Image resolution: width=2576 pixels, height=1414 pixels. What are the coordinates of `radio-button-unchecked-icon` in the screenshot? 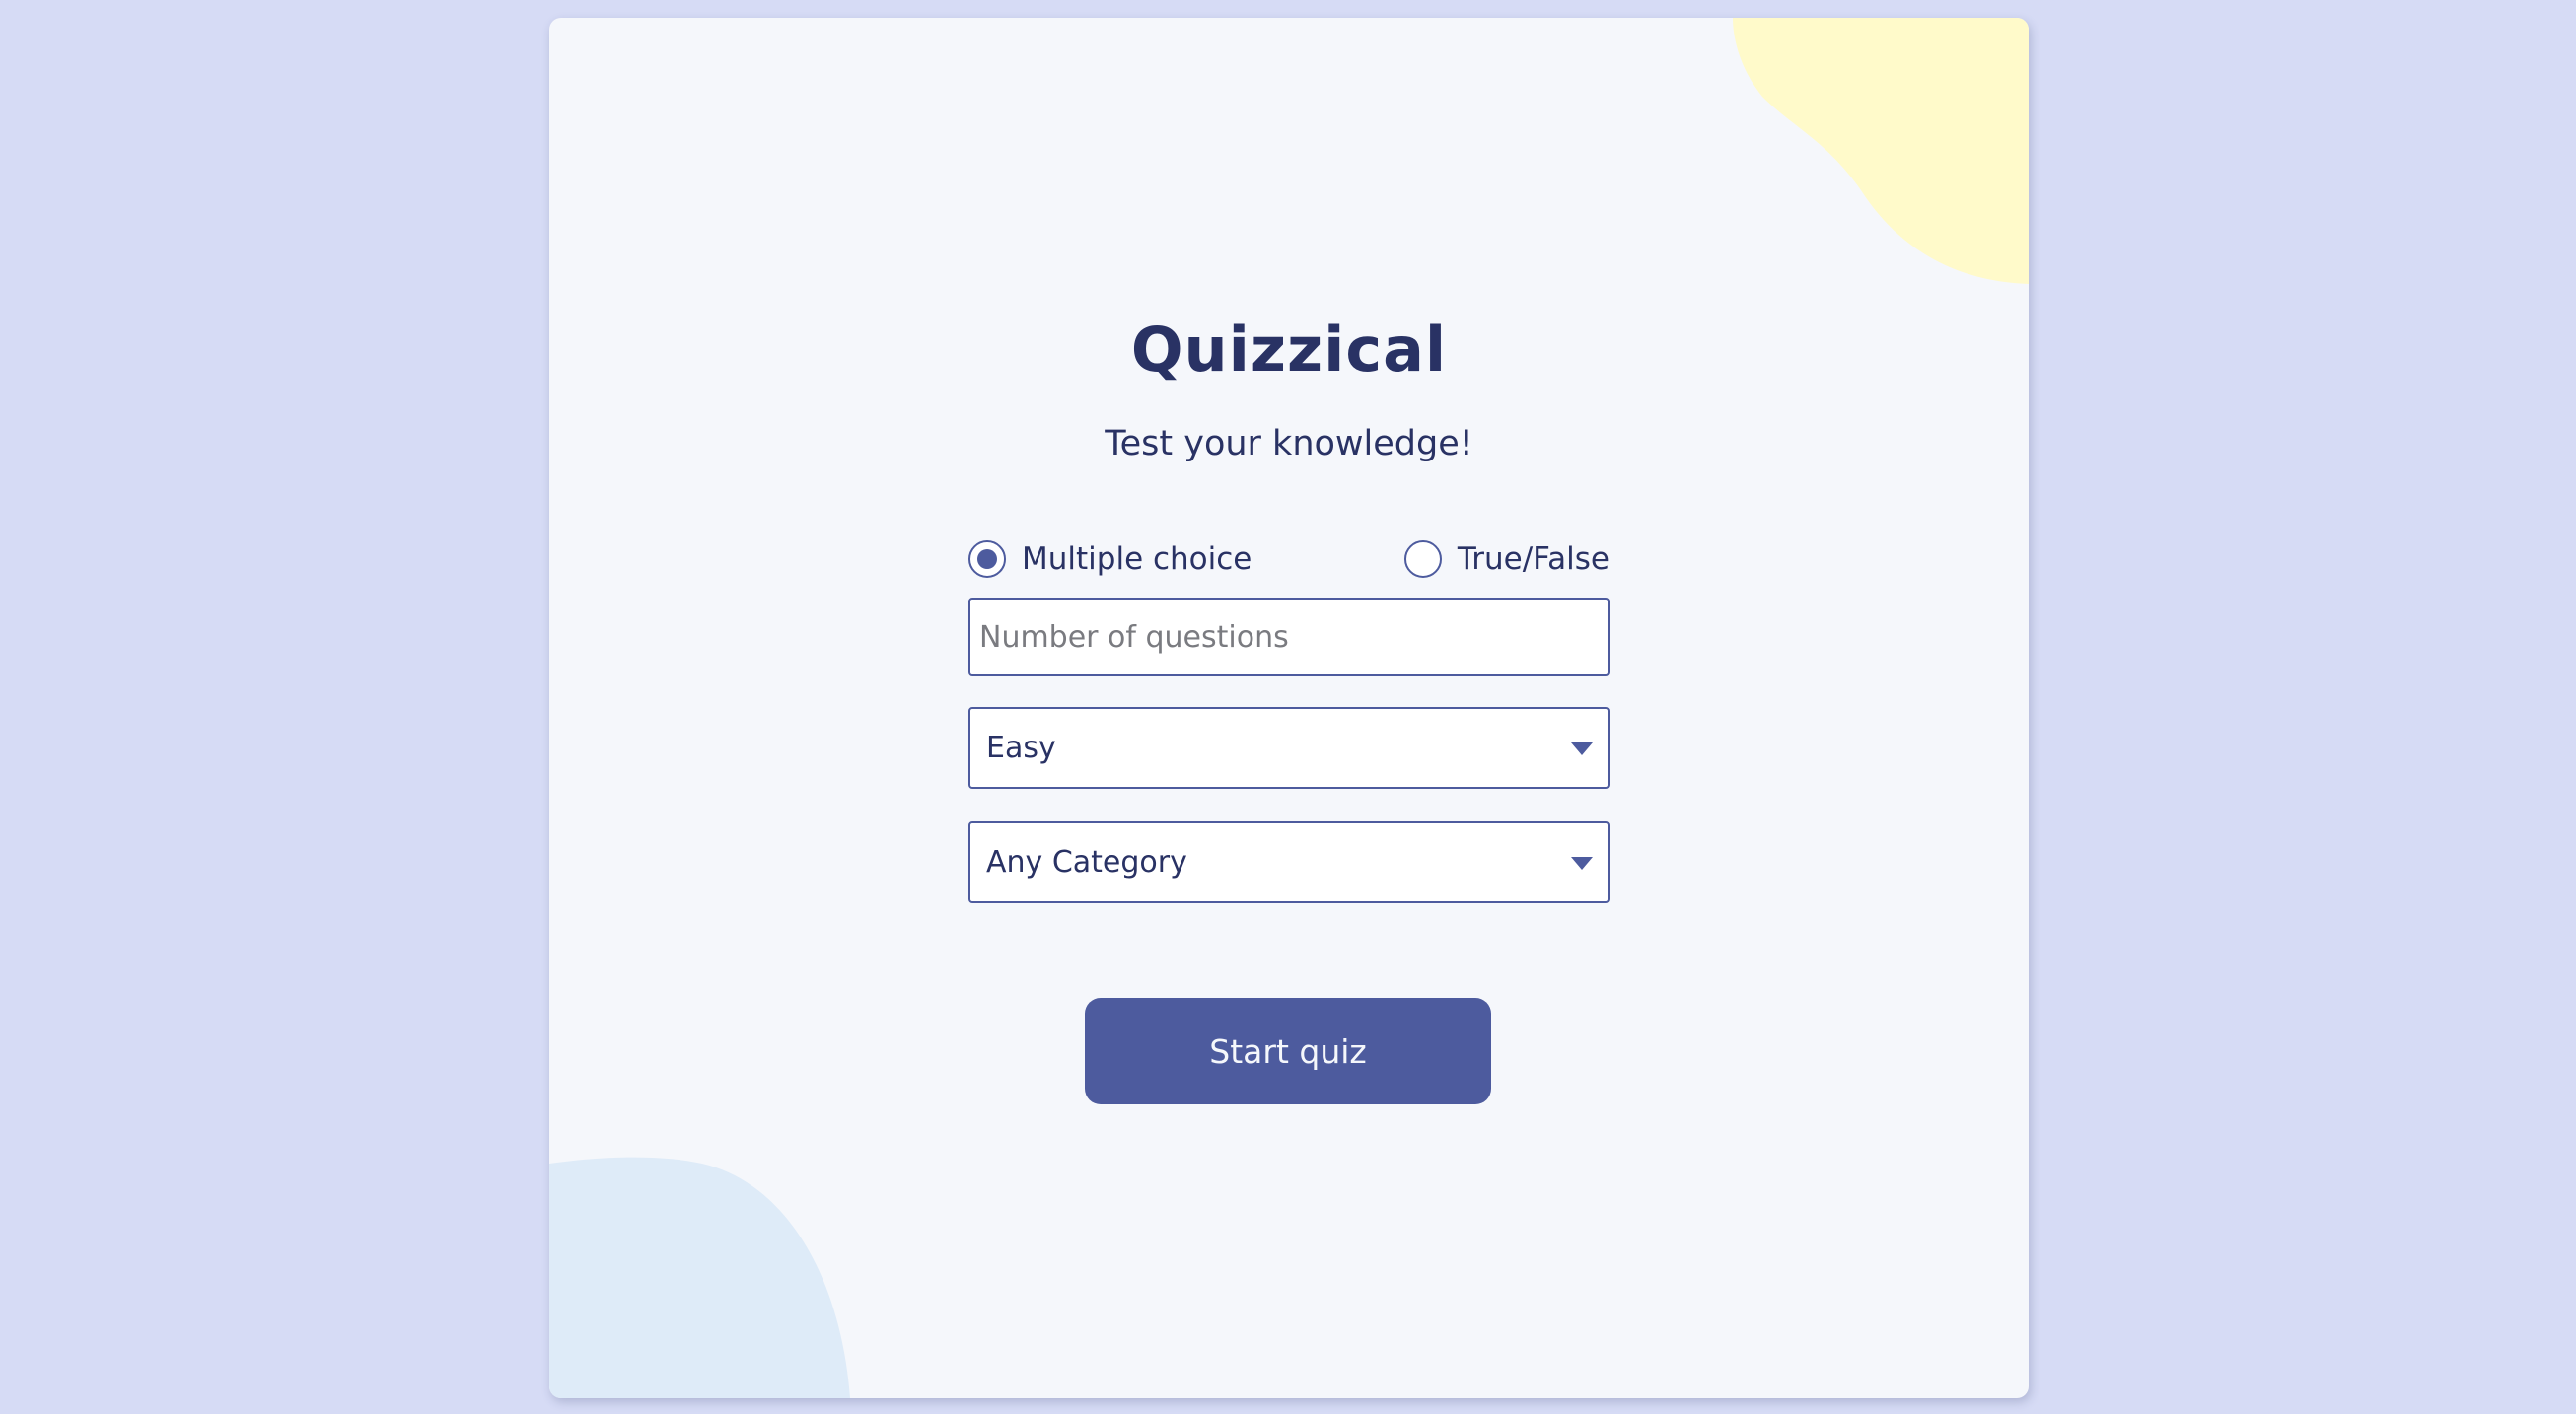 It's located at (1422, 559).